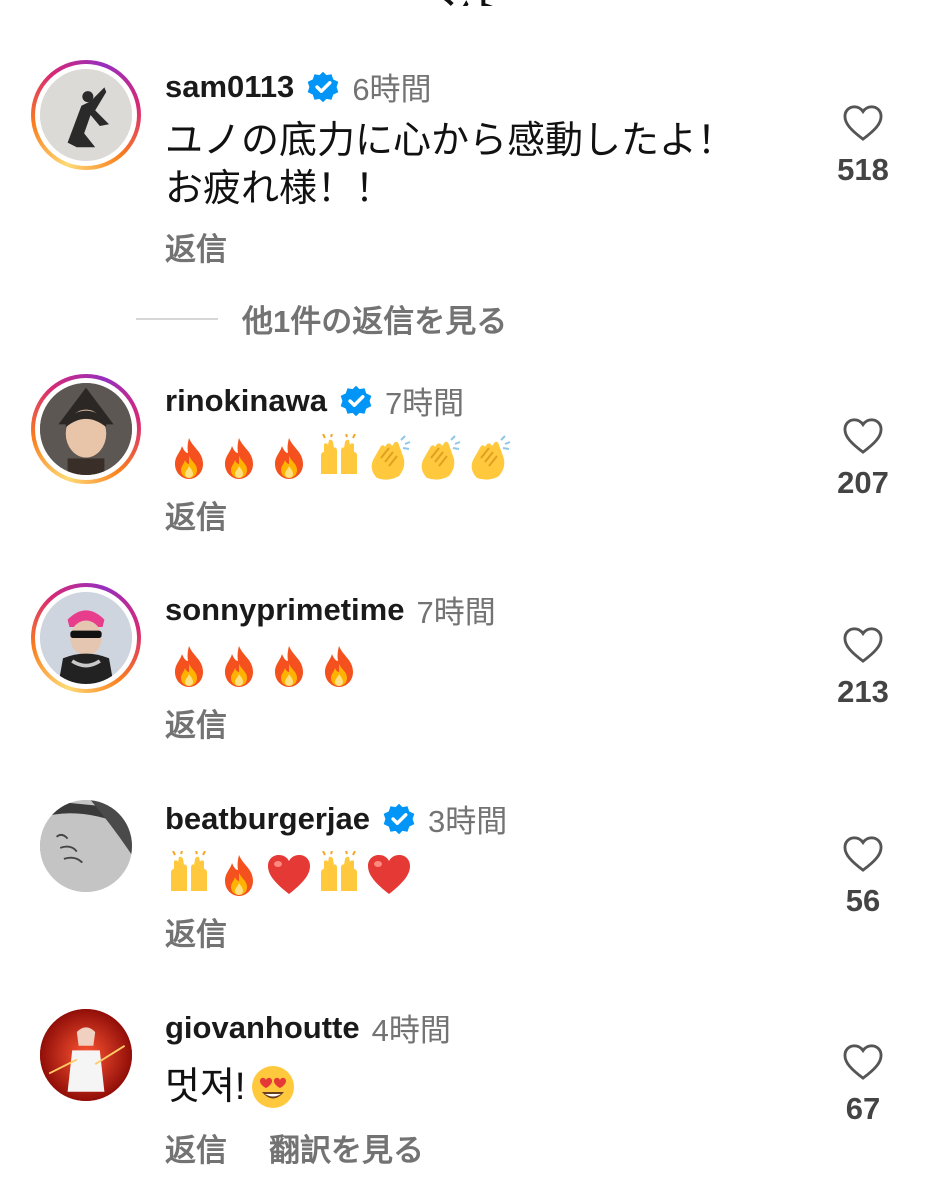 The width and height of the screenshot is (941, 1200). Describe the element at coordinates (450, 141) in the screenshot. I see `comment-text-line: ユノの底力に心から感動したよ！` at that location.